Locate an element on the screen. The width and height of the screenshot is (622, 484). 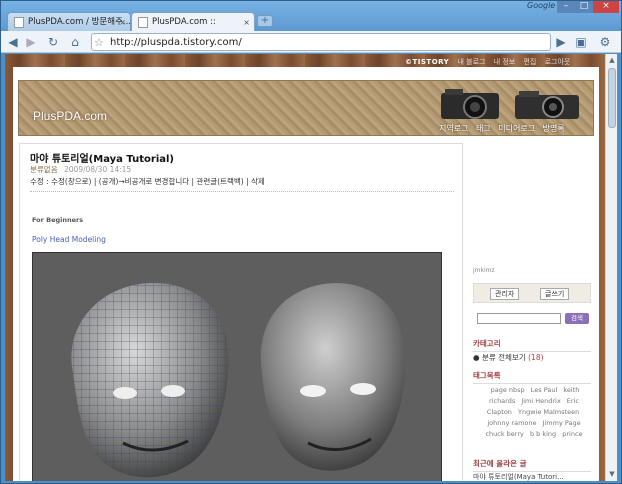
tag-item: Jimmy Page is located at coordinates (562, 423).